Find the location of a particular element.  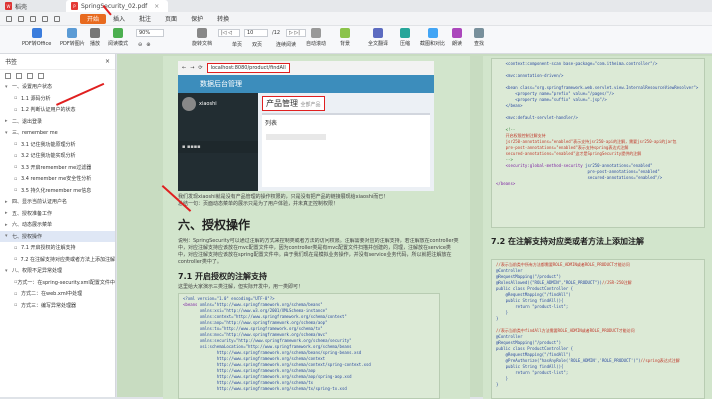

compress-button: 压缩 is located at coordinates (405, 37).